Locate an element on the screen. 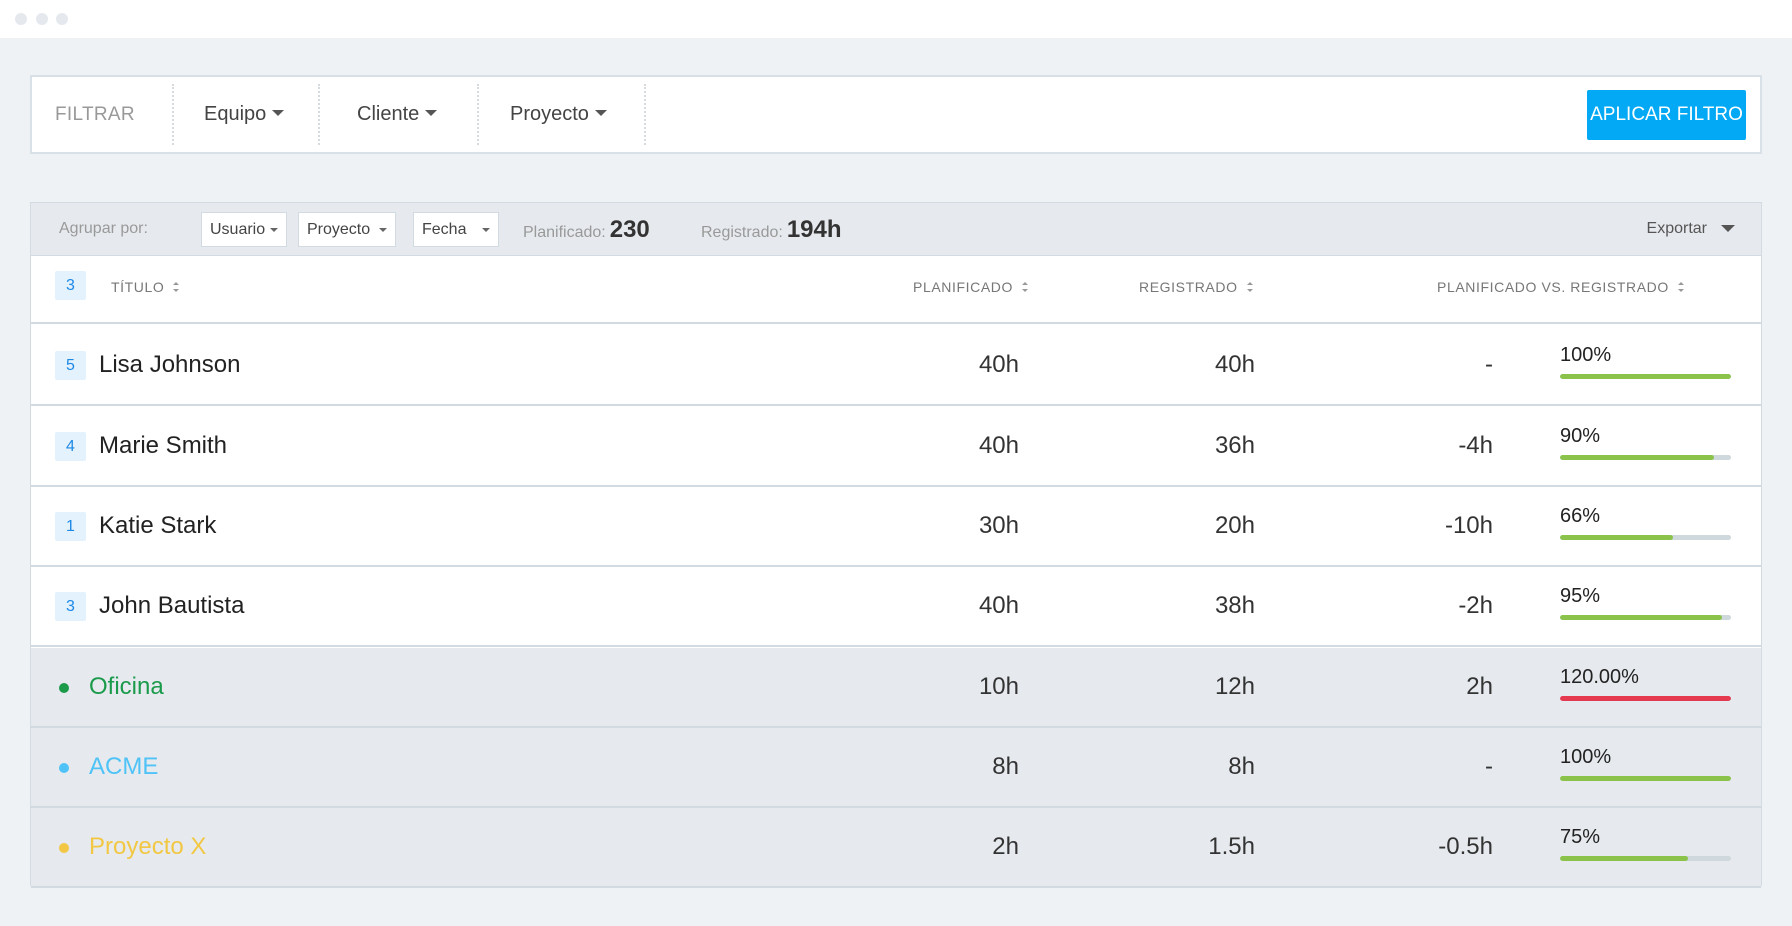 The width and height of the screenshot is (1792, 926). window-titlebar is located at coordinates (896, 19).